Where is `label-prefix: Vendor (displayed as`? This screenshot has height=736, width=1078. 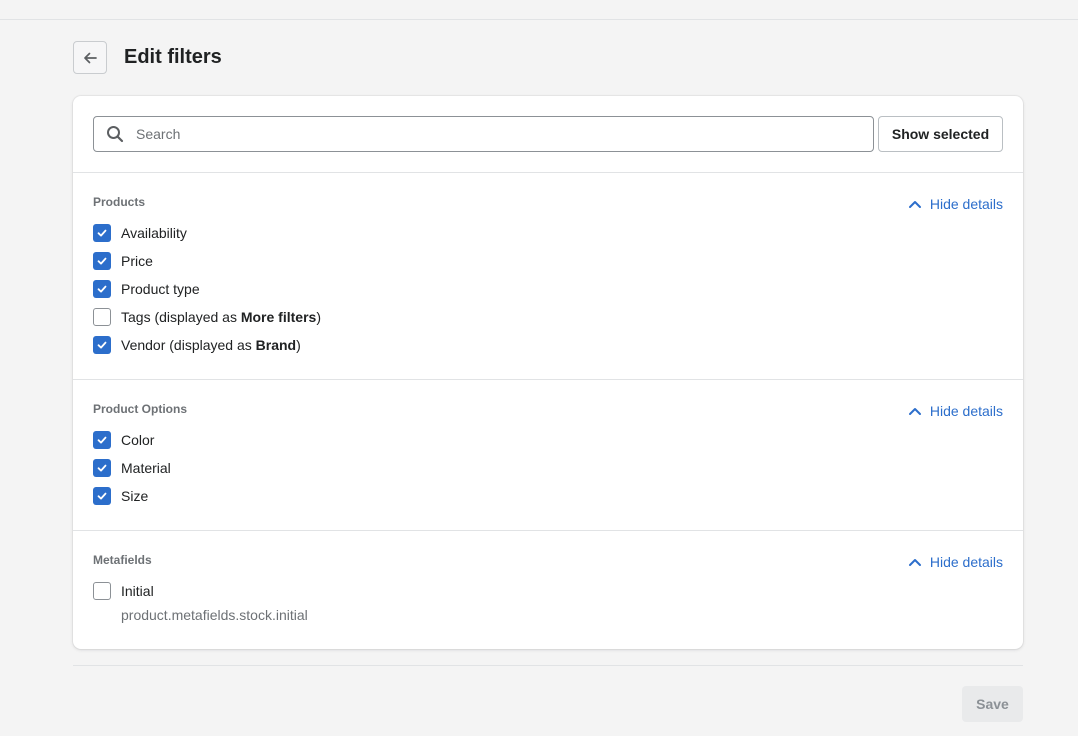 label-prefix: Vendor (displayed as is located at coordinates (188, 345).